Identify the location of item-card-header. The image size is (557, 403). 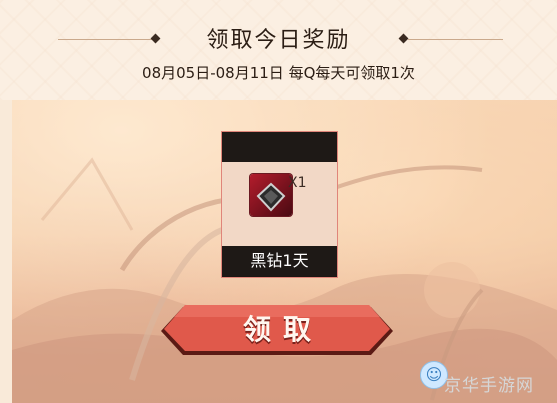
(279, 147).